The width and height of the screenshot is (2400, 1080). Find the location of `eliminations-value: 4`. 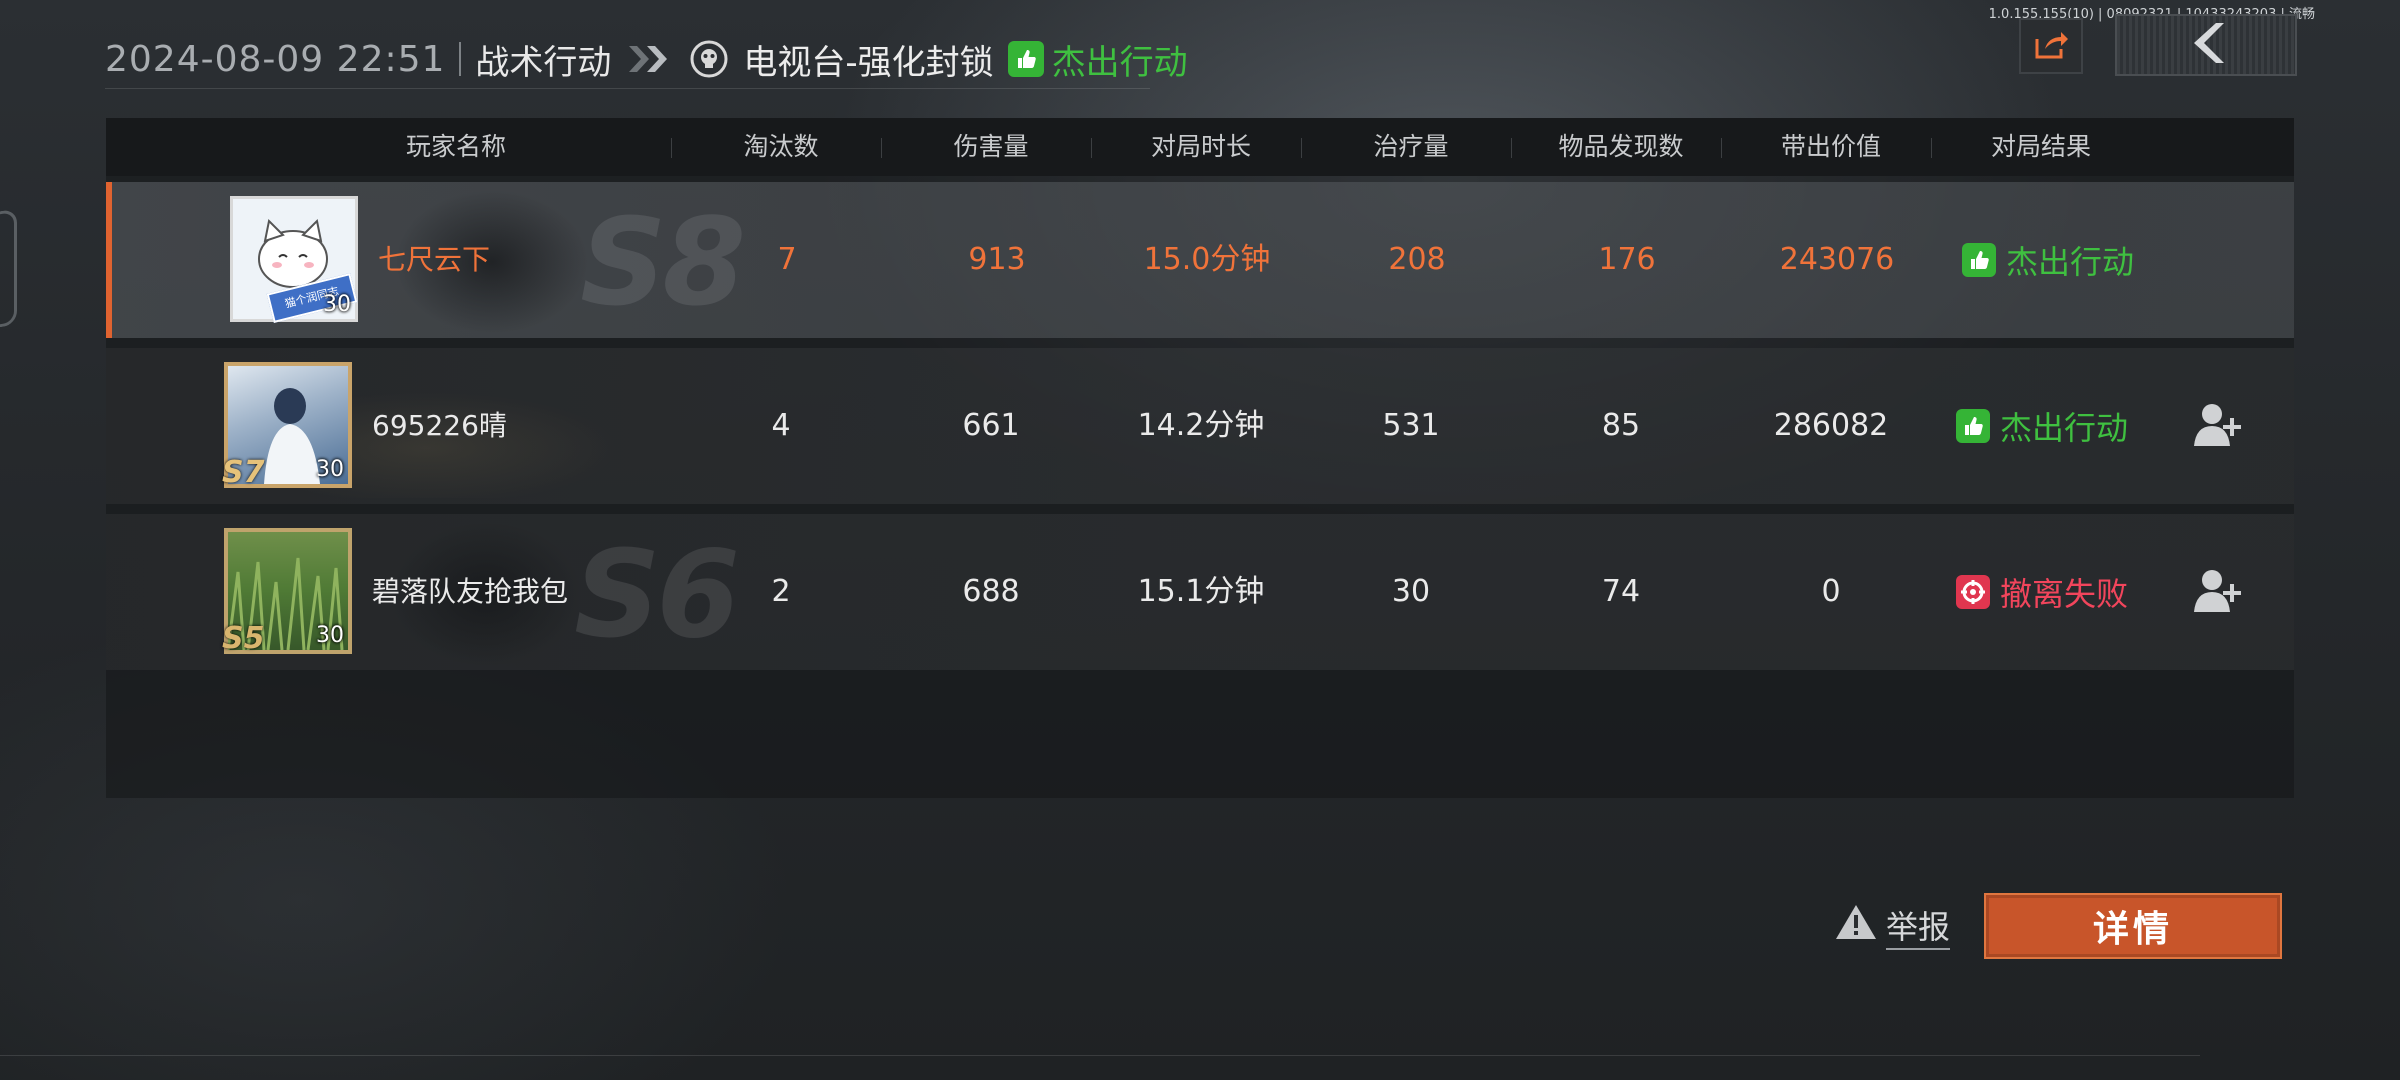

eliminations-value: 4 is located at coordinates (781, 425).